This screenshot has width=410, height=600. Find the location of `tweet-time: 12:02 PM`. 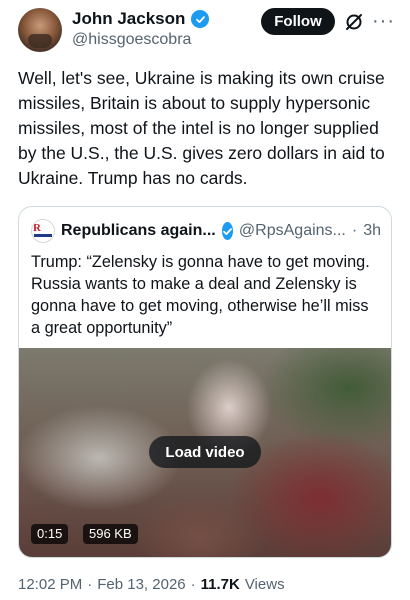

tweet-time: 12:02 PM is located at coordinates (50, 584).